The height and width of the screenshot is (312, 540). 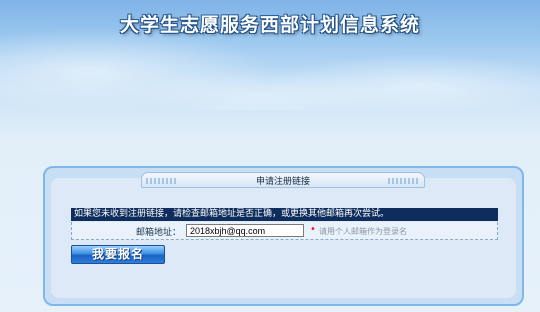 What do you see at coordinates (159, 233) in the screenshot?
I see `email-label: 邮箱地址：` at bounding box center [159, 233].